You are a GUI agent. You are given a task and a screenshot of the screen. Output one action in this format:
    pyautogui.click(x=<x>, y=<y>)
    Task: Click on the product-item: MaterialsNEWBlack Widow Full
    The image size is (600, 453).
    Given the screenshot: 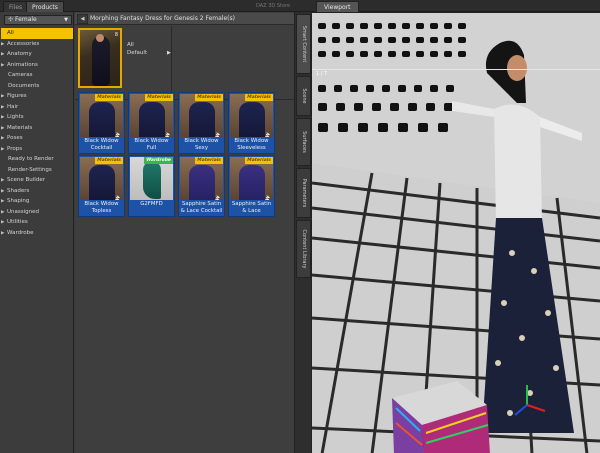 What is the action you would take?
    pyautogui.click(x=151, y=123)
    